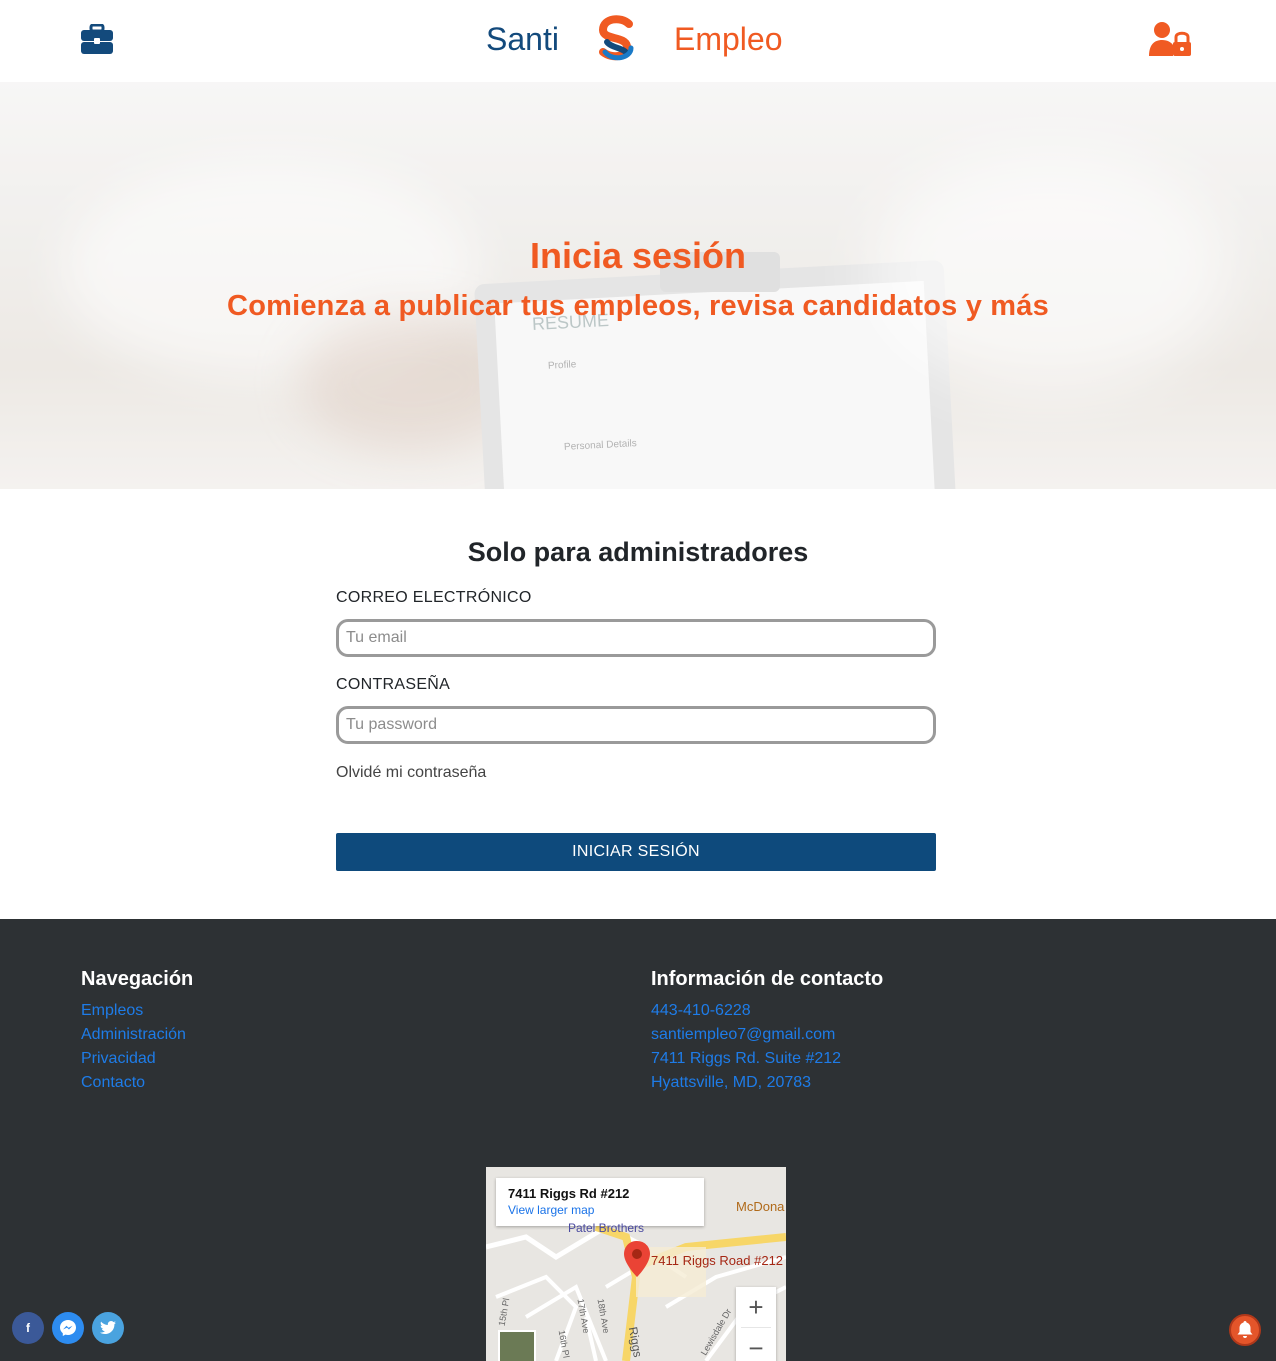 This screenshot has height=1361, width=1276. I want to click on map-zoom-controls: + −, so click(756, 1324).